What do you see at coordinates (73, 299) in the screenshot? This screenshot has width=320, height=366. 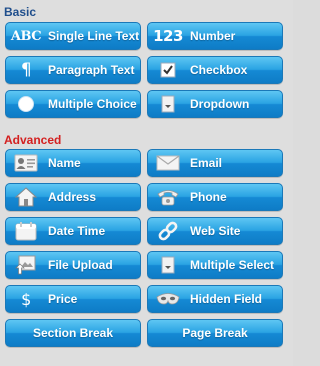 I see `price-button: $ Price` at bounding box center [73, 299].